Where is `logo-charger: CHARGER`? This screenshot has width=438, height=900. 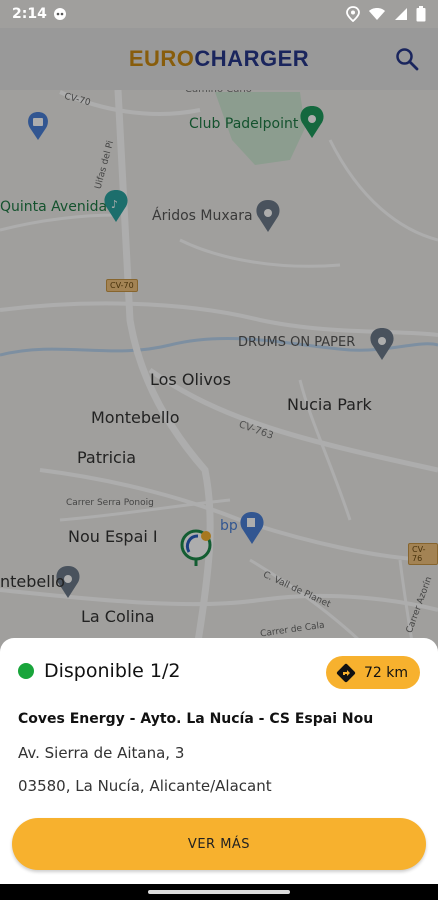 logo-charger: CHARGER is located at coordinates (252, 58).